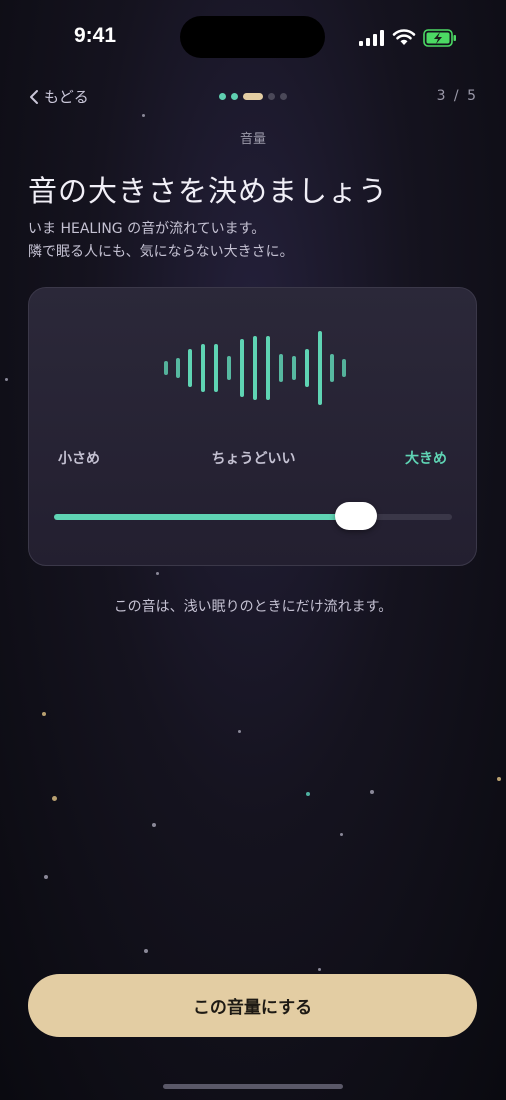 The image size is (506, 1100). What do you see at coordinates (253, 1086) in the screenshot?
I see `home-indicator` at bounding box center [253, 1086].